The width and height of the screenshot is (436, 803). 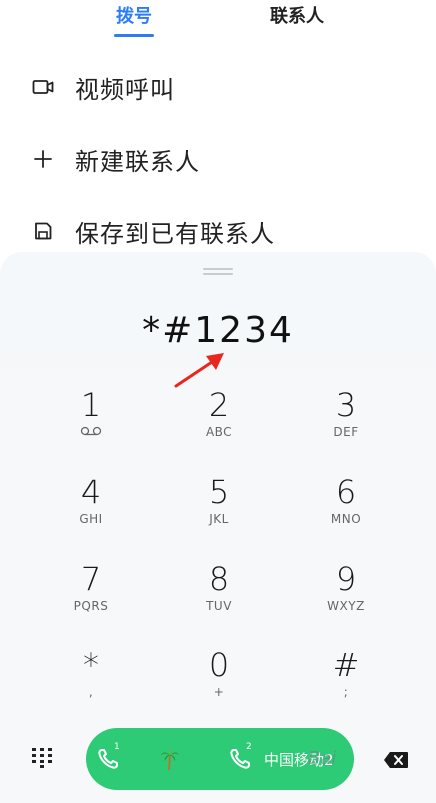 What do you see at coordinates (346, 665) in the screenshot?
I see `key-digit: #` at bounding box center [346, 665].